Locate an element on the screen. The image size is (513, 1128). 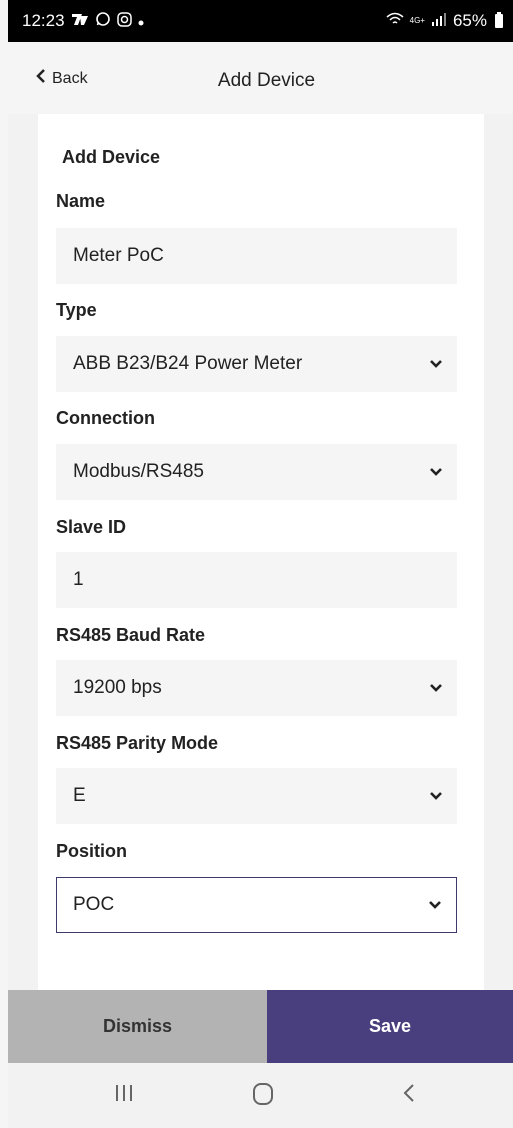
connection-select: Modbus/RS485 is located at coordinates (256, 472).